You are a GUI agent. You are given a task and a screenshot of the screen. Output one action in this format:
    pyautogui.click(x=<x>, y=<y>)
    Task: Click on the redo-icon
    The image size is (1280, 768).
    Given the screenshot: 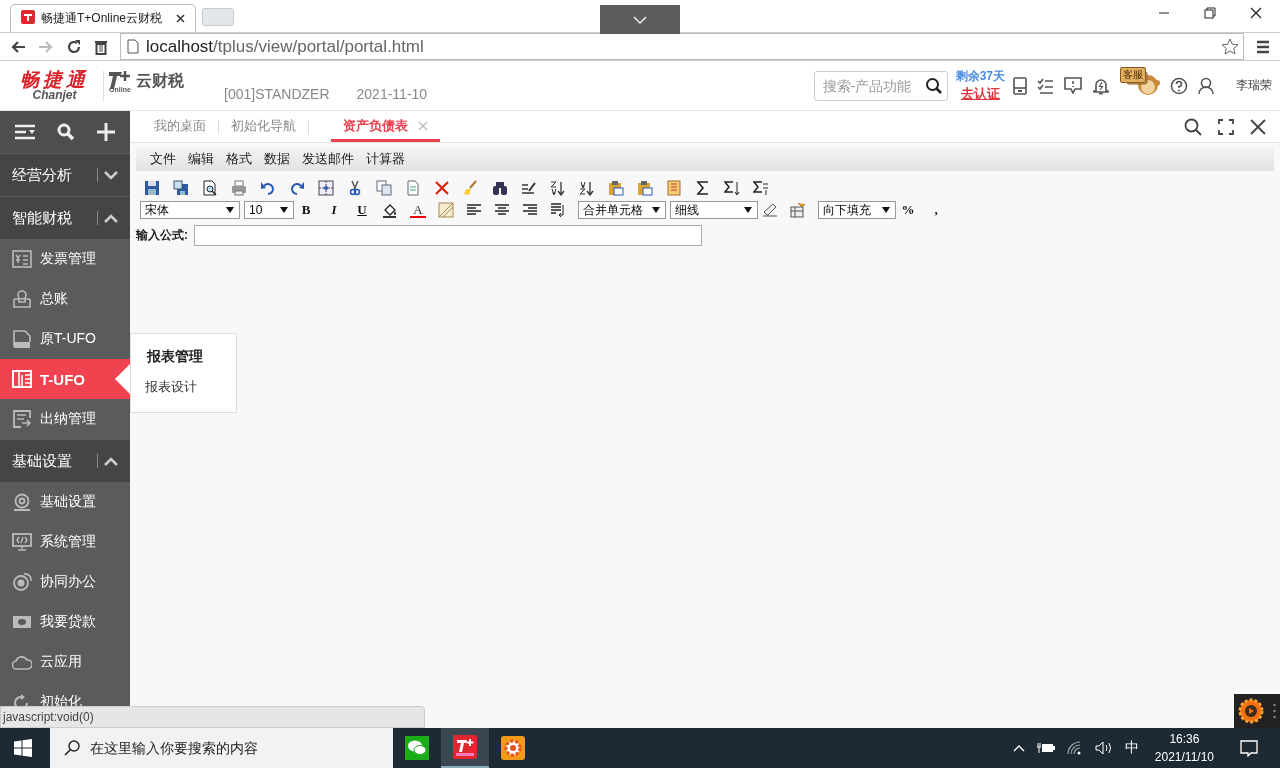 What is the action you would take?
    pyautogui.click(x=297, y=188)
    